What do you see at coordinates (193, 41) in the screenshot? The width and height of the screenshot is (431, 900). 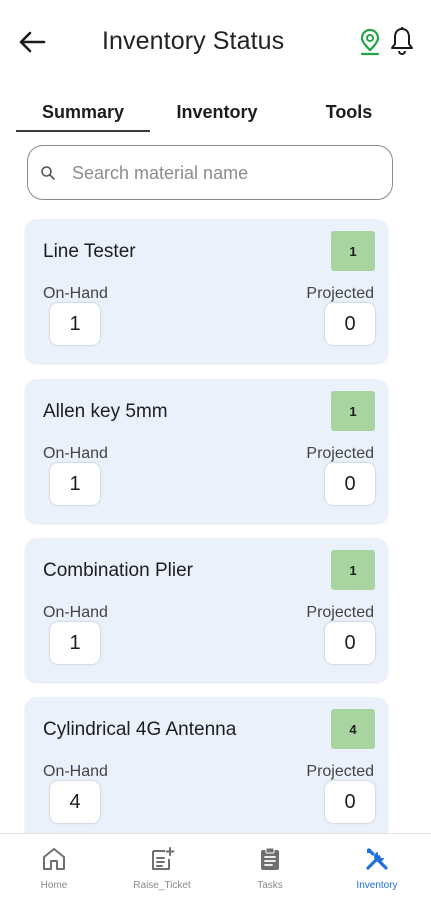 I see `page-title: Inventory Status` at bounding box center [193, 41].